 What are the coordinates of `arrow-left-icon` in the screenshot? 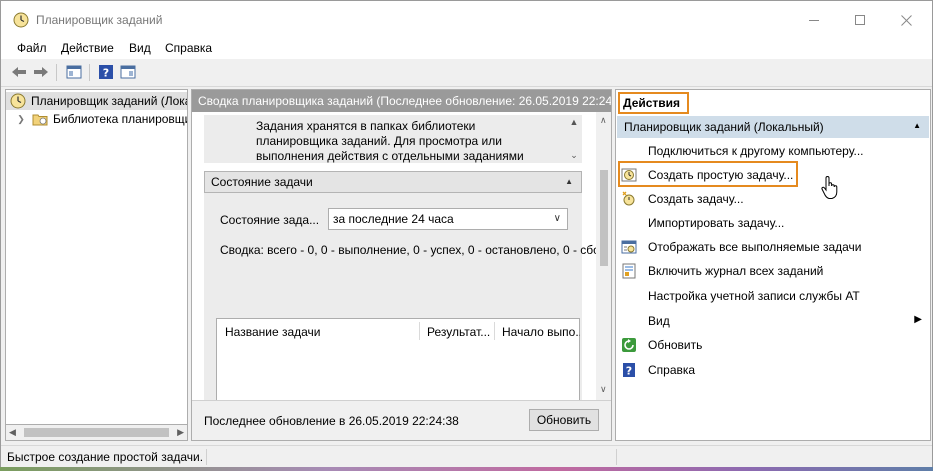 It's located at (19, 72).